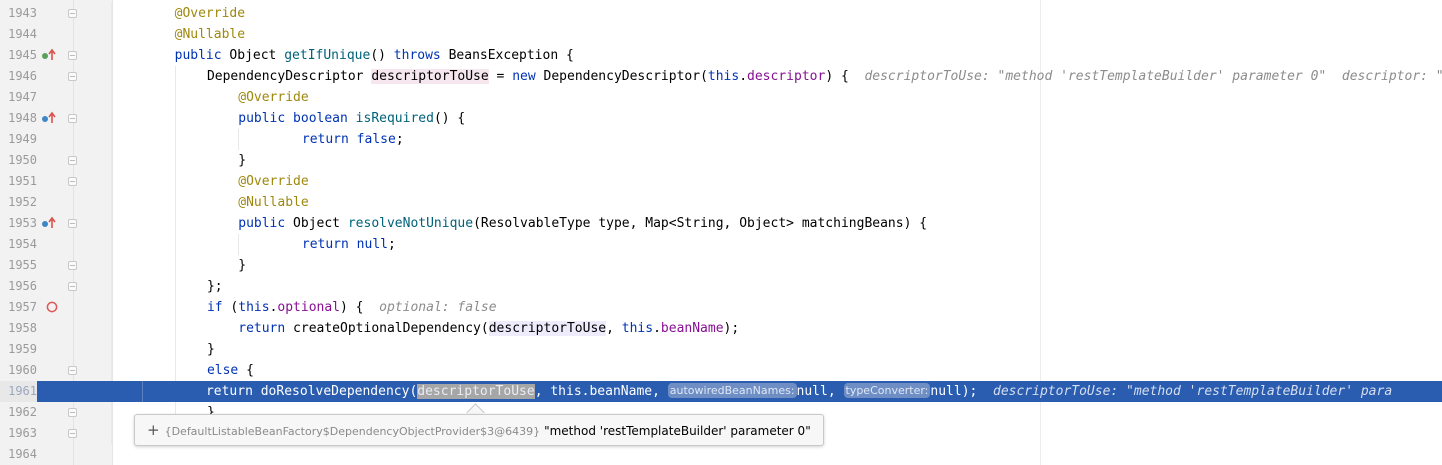 Image resolution: width=1442 pixels, height=465 pixels. Describe the element at coordinates (721, 244) in the screenshot. I see `code-line: 1954 return null;` at that location.